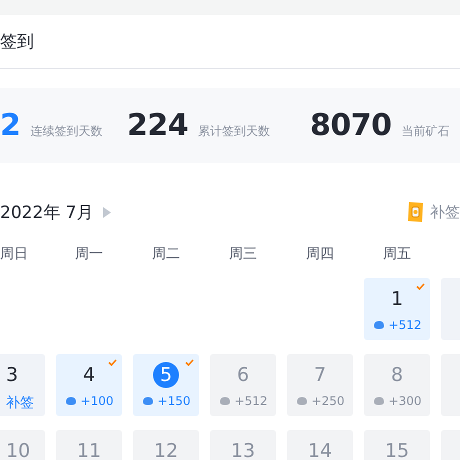 The image size is (460, 460). What do you see at coordinates (320, 449) in the screenshot?
I see `day-number: 14` at bounding box center [320, 449].